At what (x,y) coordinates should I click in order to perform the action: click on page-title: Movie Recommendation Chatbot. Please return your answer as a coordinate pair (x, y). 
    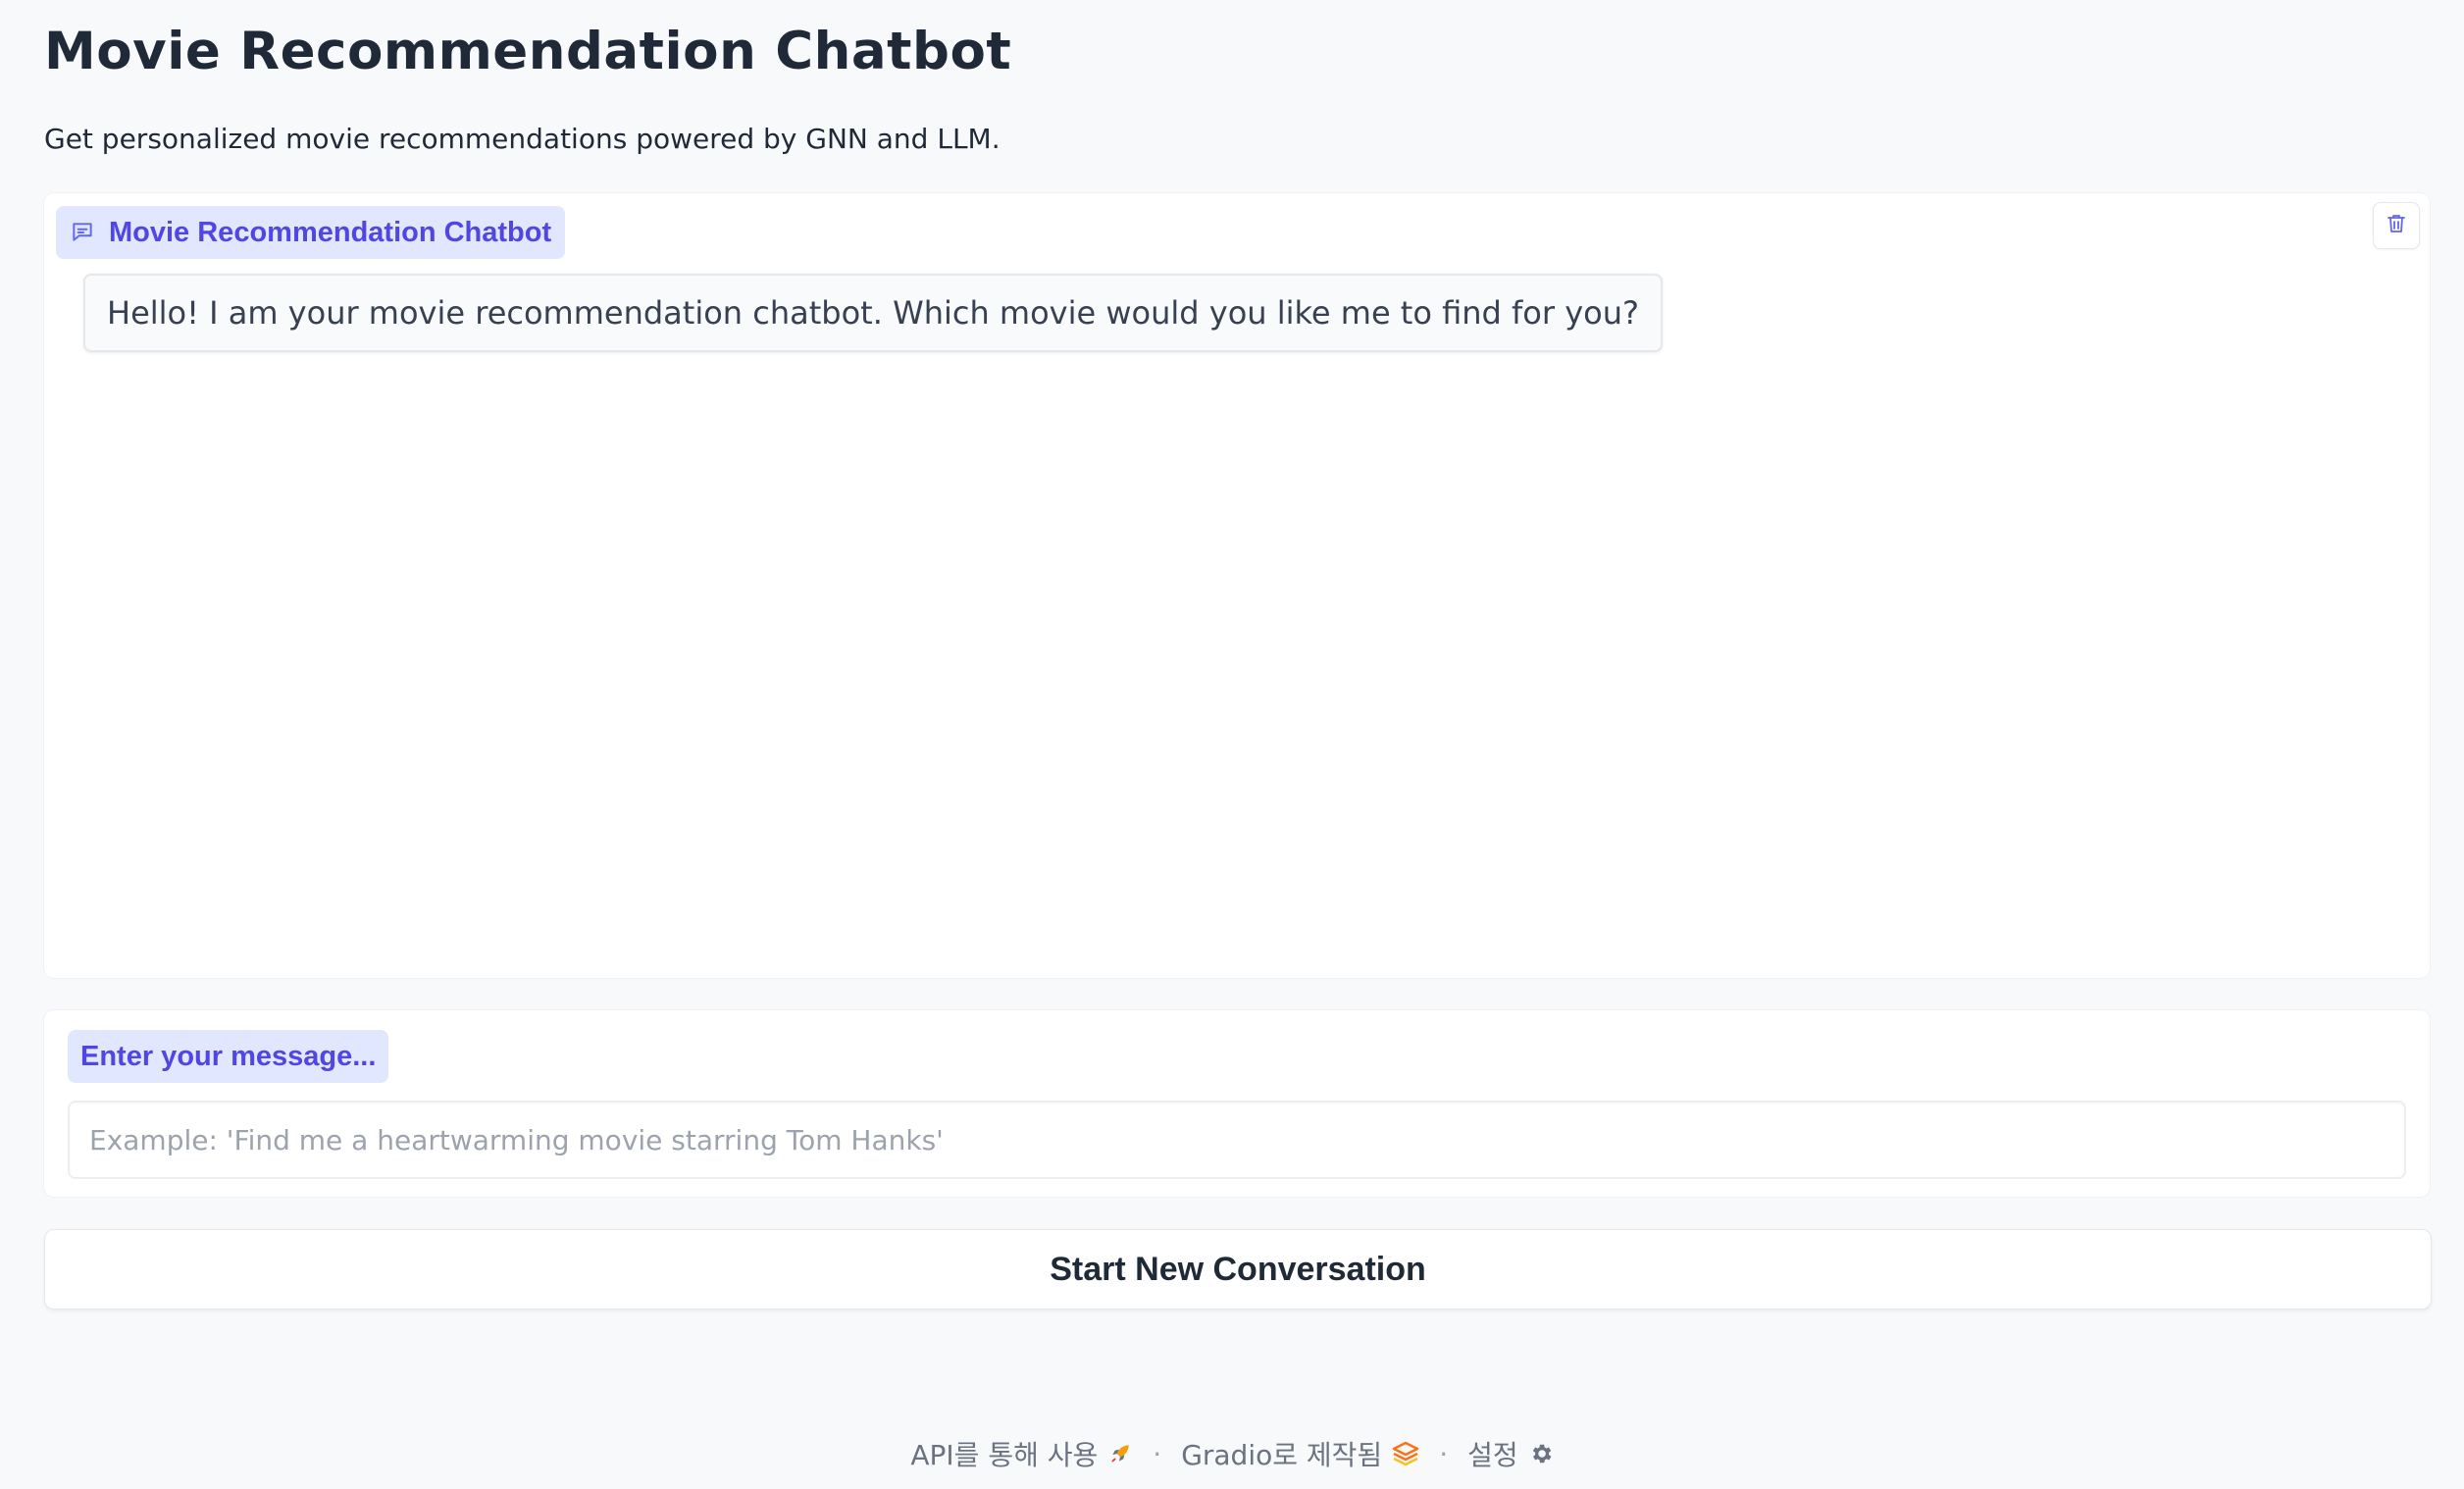
    Looking at the image, I should click on (528, 51).